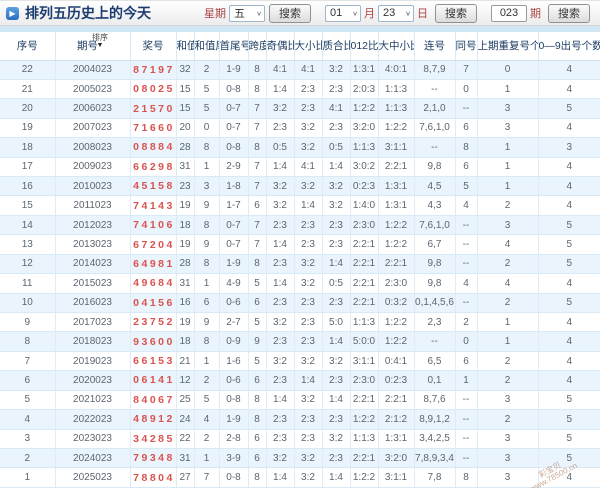  Describe the element at coordinates (153, 225) in the screenshot. I see `cell-prize: 74106` at that location.